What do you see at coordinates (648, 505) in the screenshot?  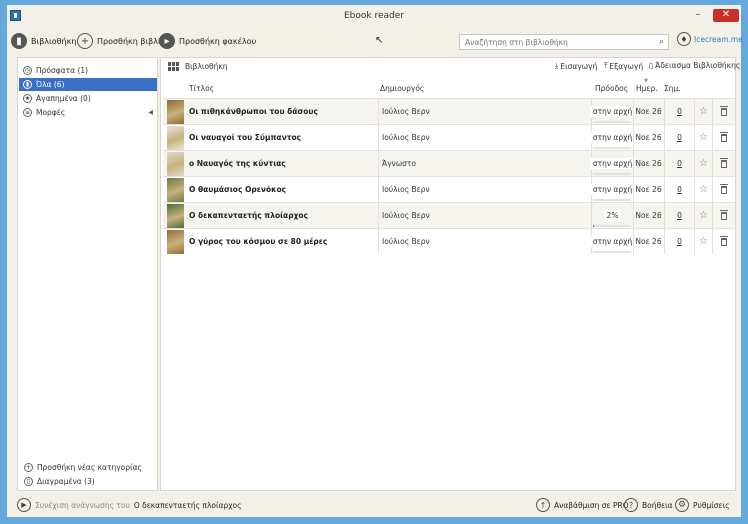 I see `help-button: ? Βοήθεια` at bounding box center [648, 505].